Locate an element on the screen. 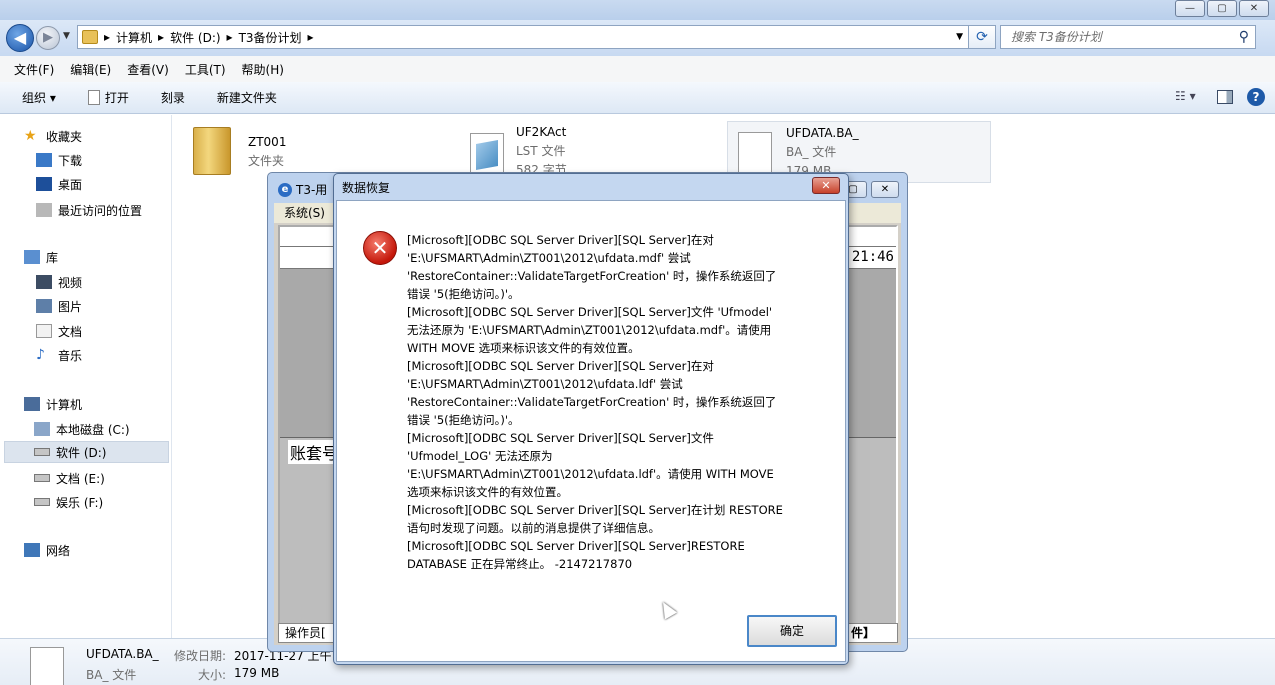  nav-label: 视频 is located at coordinates (70, 282).